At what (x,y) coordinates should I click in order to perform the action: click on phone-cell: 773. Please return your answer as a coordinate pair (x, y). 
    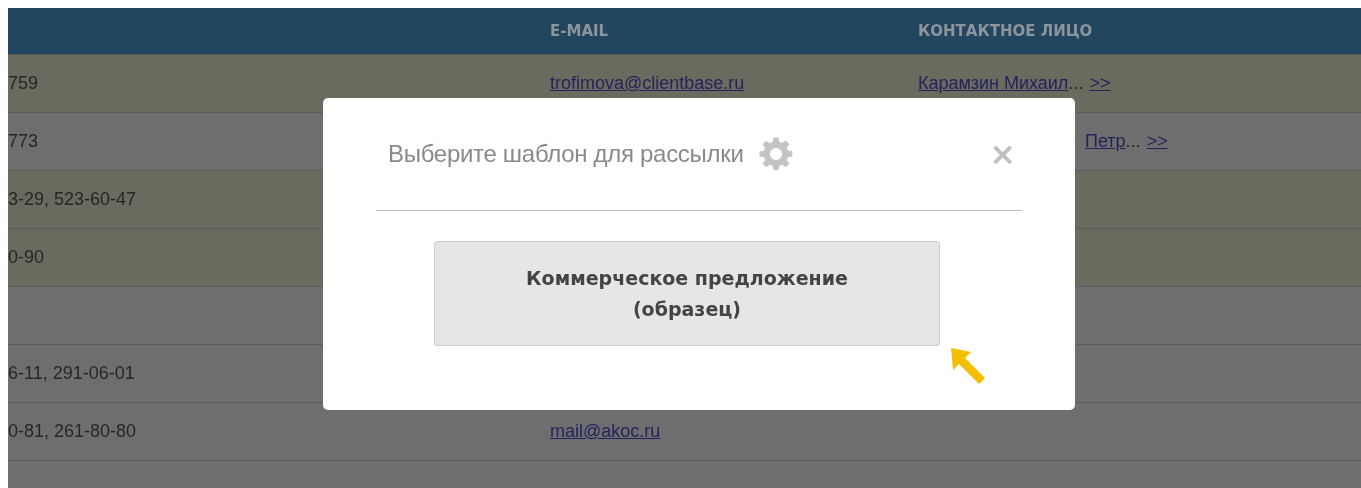
    Looking at the image, I should click on (23, 141).